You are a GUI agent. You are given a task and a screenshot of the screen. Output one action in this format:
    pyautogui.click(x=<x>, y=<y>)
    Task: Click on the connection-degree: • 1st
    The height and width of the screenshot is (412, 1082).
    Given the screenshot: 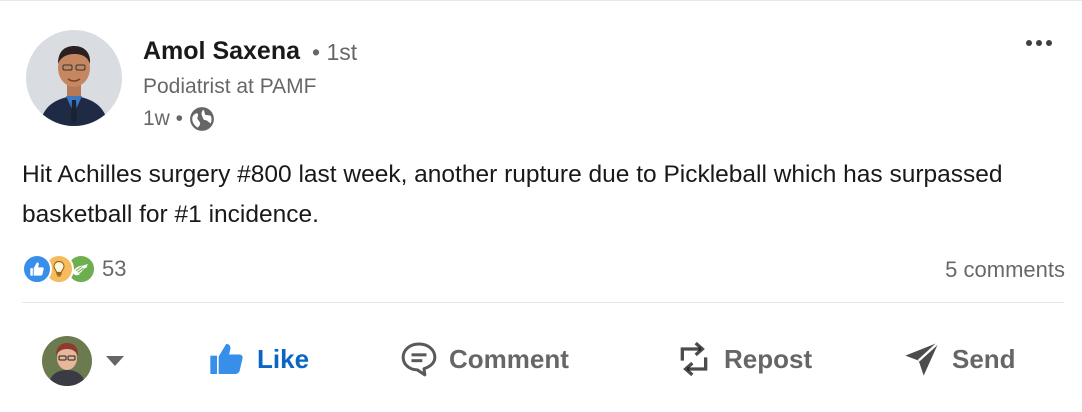 What is the action you would take?
    pyautogui.click(x=335, y=52)
    